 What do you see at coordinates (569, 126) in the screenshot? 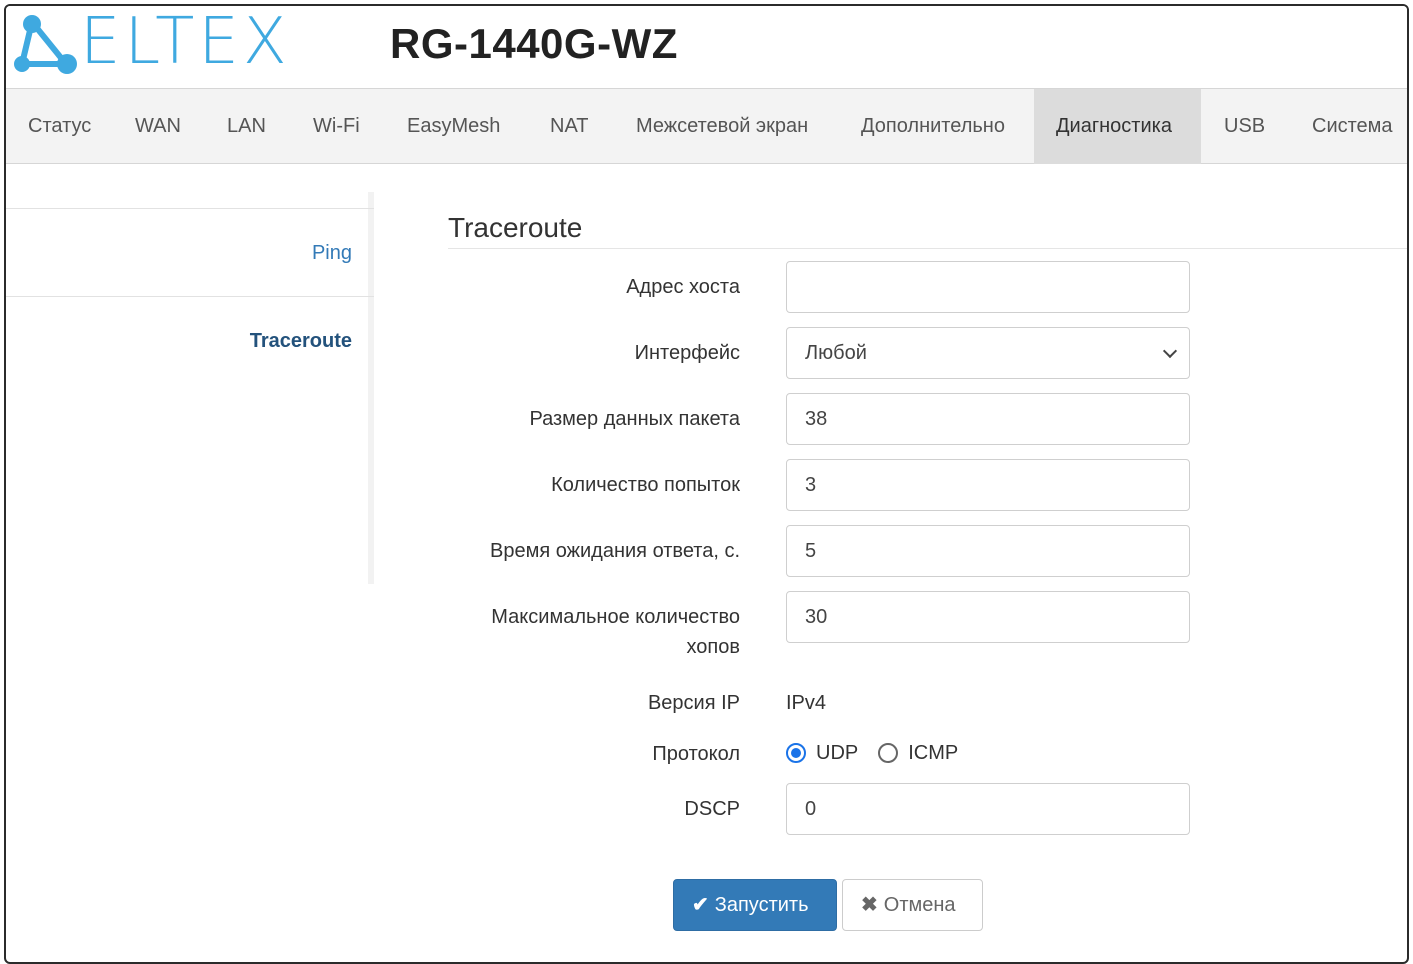
I see `nav-item-nat: NAT` at bounding box center [569, 126].